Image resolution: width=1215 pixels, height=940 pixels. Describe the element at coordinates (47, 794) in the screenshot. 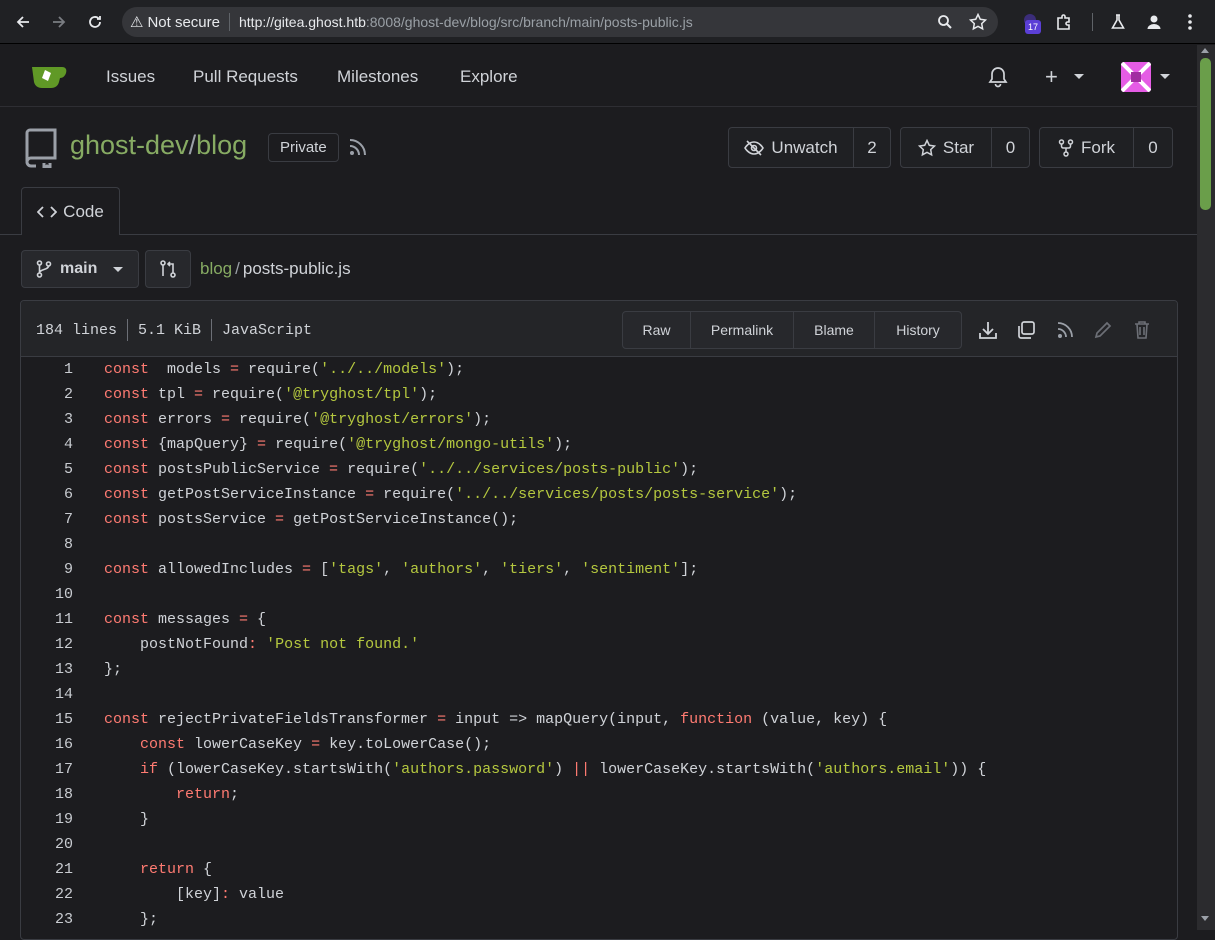

I see `line-number: 18` at that location.